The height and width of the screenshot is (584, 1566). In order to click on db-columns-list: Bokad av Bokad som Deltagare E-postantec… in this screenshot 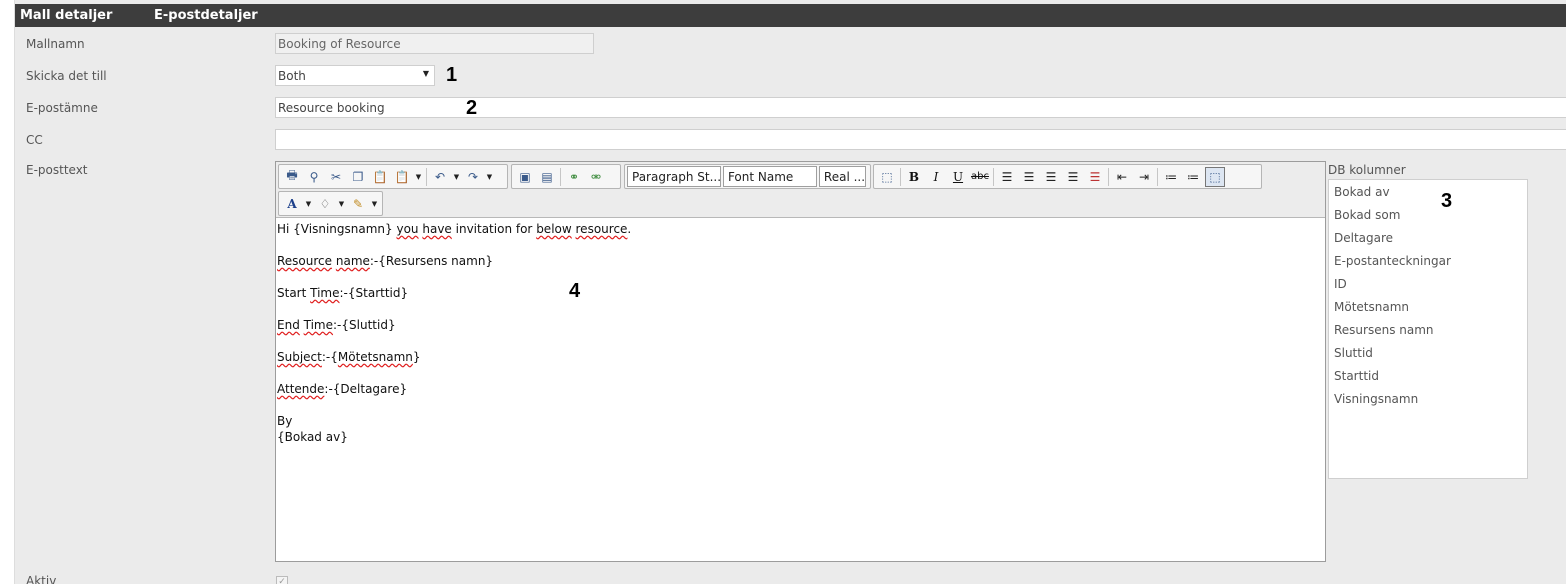, I will do `click(1428, 329)`.